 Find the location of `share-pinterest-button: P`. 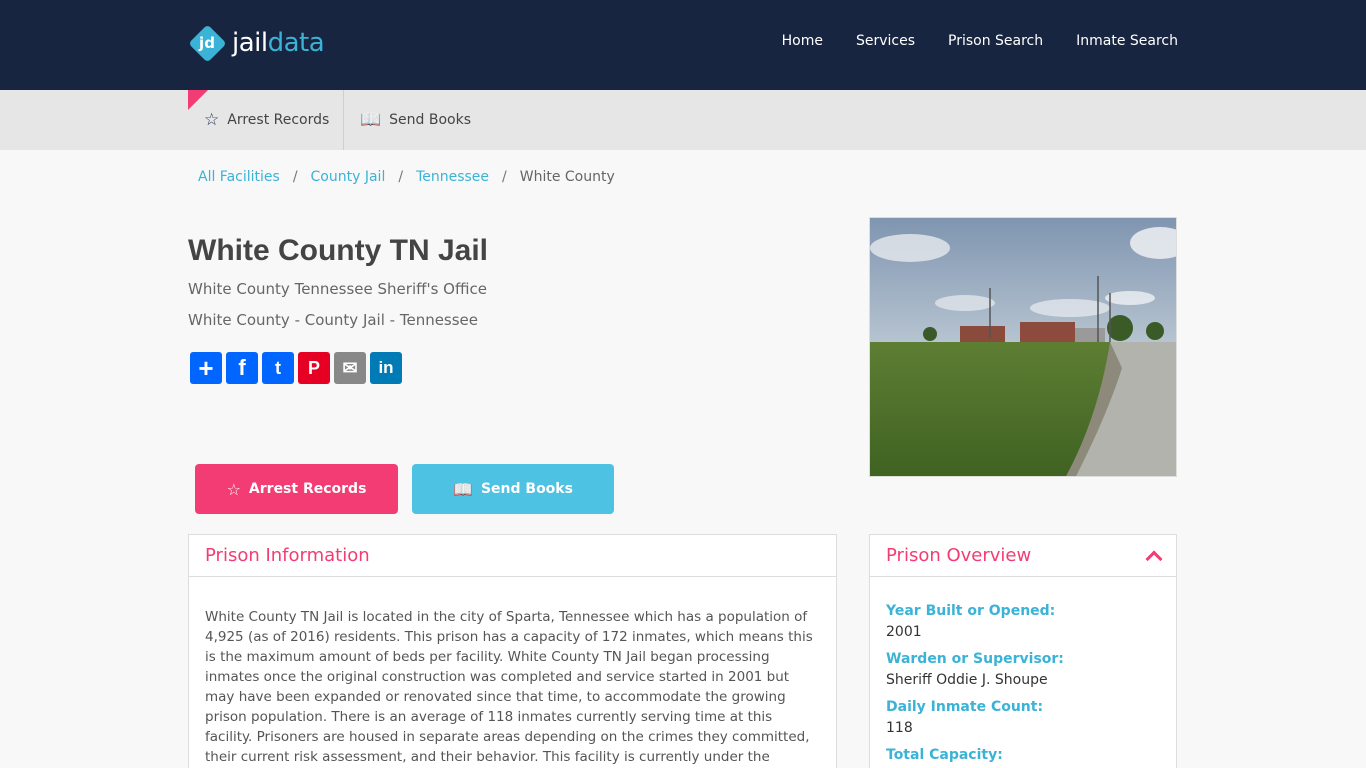

share-pinterest-button: P is located at coordinates (314, 368).